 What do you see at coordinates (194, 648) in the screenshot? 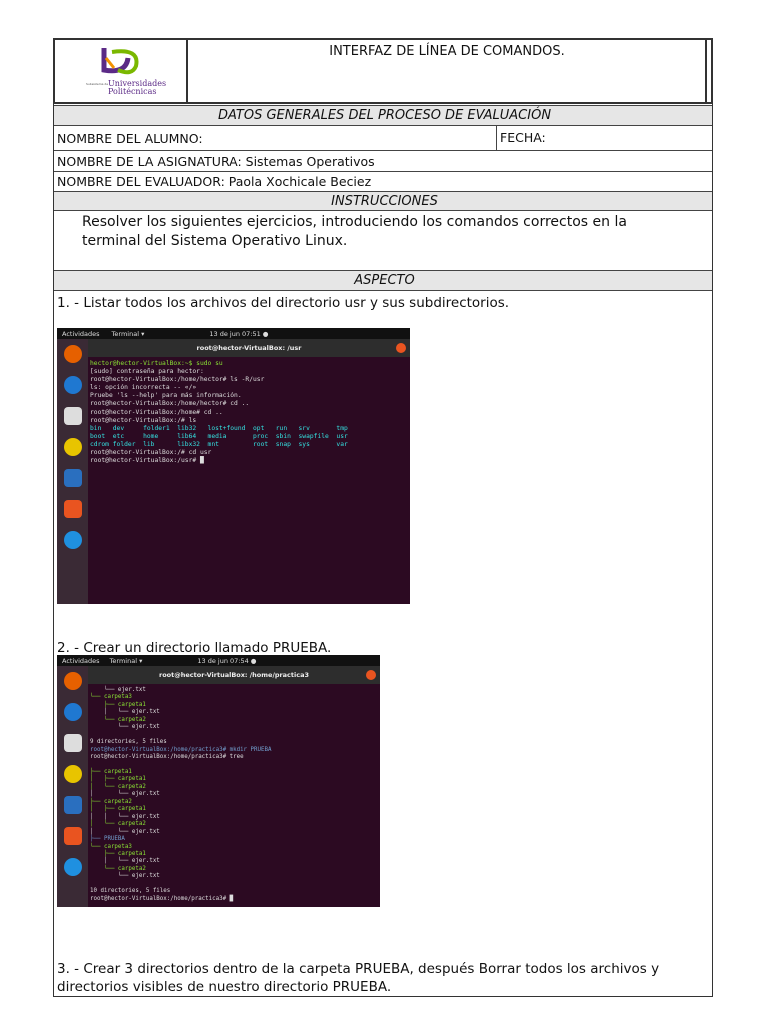
I see `exercise-2: 2. - Crear un directorio llamado PRUEBA.` at bounding box center [194, 648].